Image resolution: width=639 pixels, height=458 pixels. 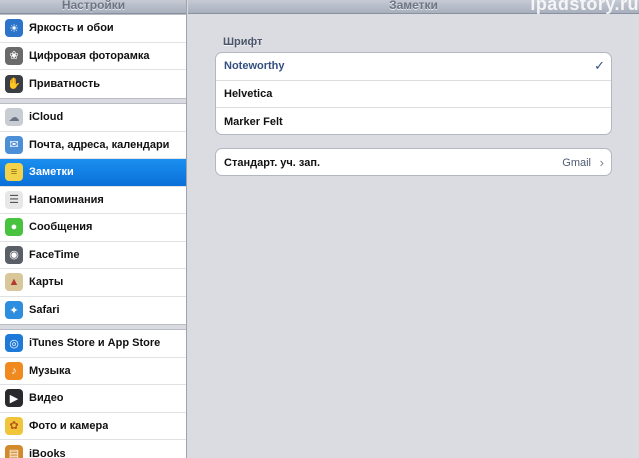 What do you see at coordinates (243, 42) in the screenshot?
I see `font-section-title: Шрифт` at bounding box center [243, 42].